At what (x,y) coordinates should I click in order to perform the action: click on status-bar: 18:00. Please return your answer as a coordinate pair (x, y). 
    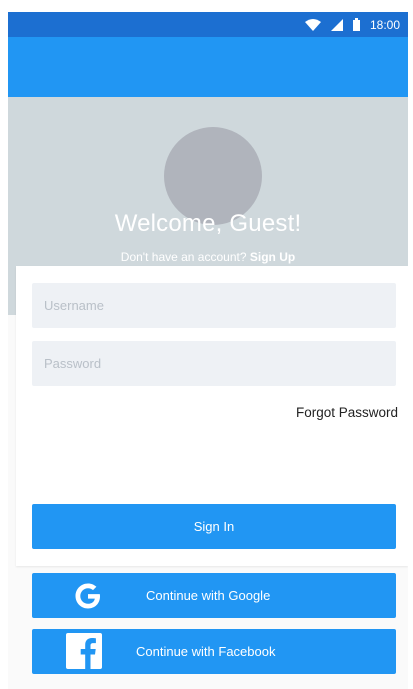
    Looking at the image, I should click on (208, 24).